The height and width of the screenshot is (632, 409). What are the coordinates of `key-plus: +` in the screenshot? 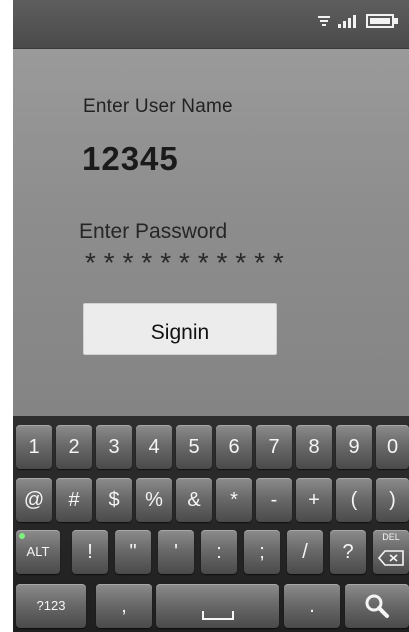 It's located at (314, 500).